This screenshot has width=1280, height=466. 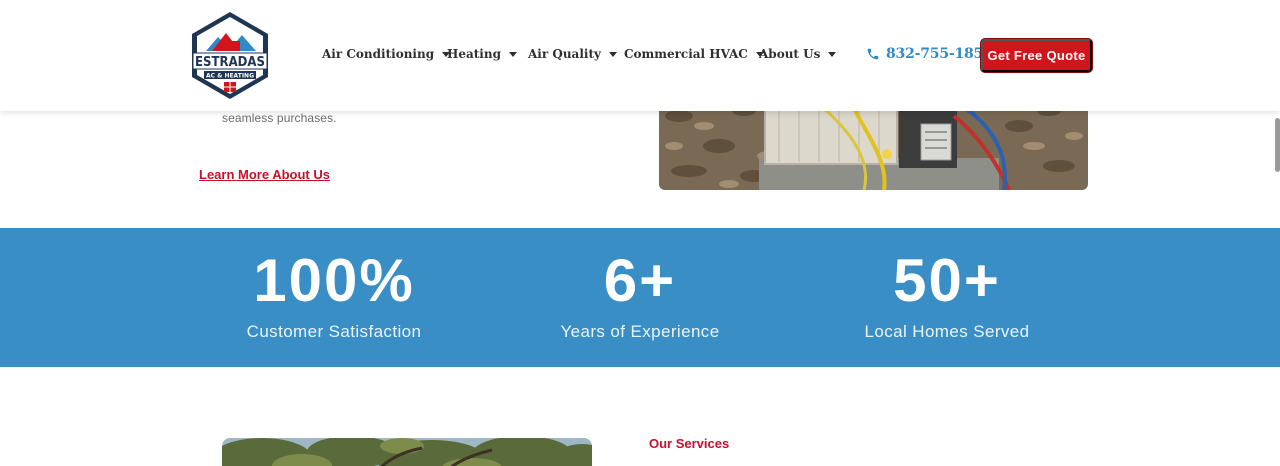 I want to click on nav-item-about-us: About Us, so click(x=798, y=54).